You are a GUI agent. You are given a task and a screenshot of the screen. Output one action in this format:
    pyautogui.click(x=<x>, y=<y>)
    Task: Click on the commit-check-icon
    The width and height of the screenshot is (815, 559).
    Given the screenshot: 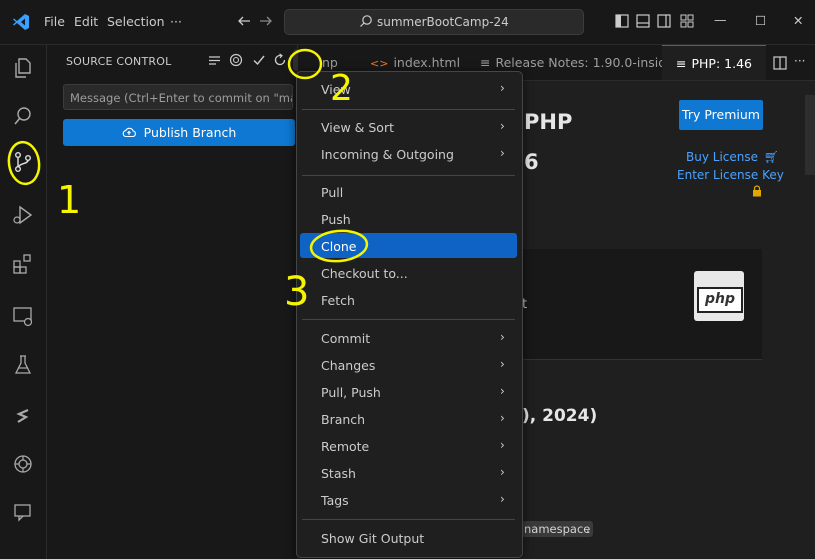 What is the action you would take?
    pyautogui.click(x=259, y=60)
    